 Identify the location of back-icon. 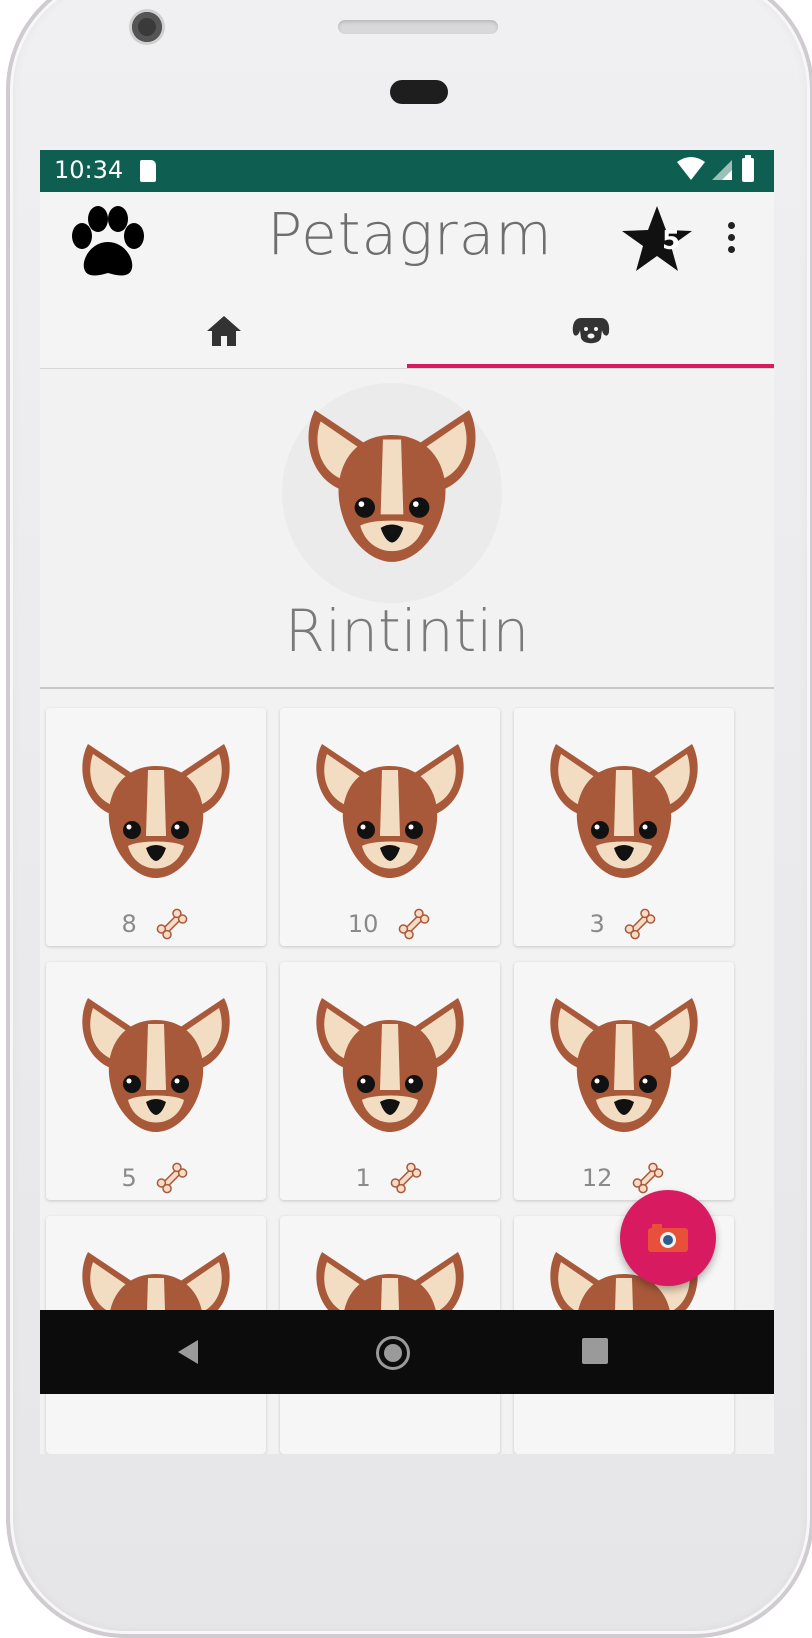
(188, 1352).